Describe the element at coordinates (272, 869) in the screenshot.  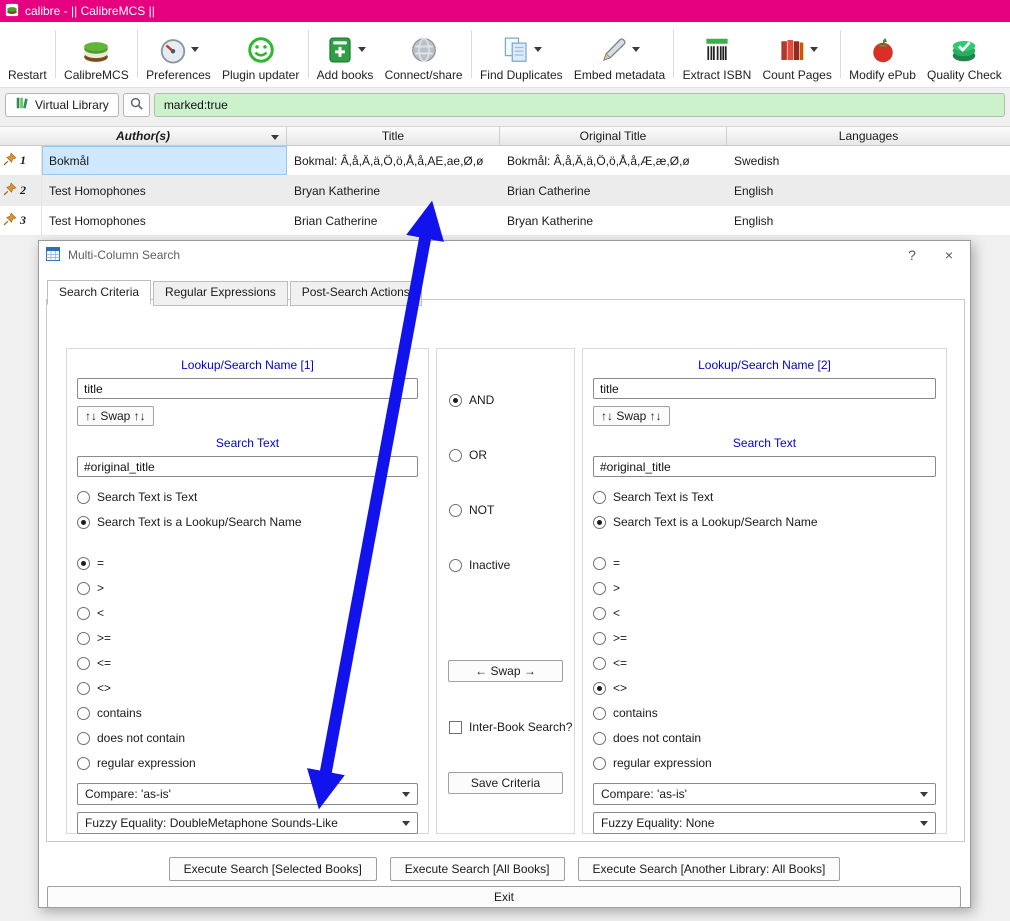
I see `execute-search-selected-button: Execute Search [Selected Books]` at that location.